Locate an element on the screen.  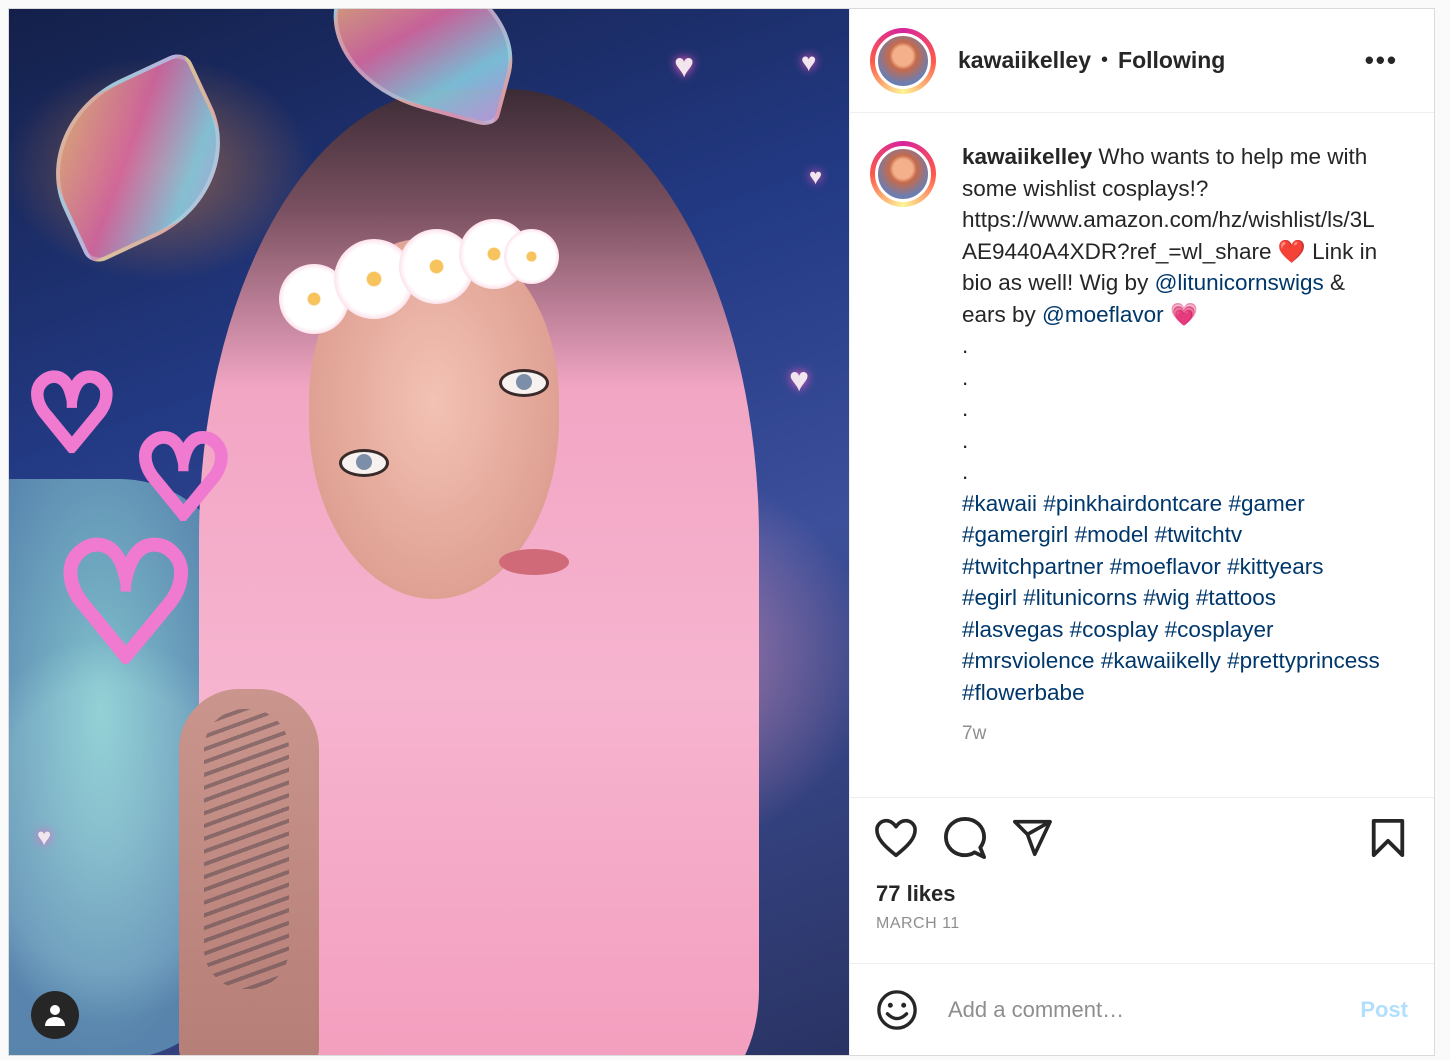
hashtag-link: #moeflavor is located at coordinates (1165, 566).